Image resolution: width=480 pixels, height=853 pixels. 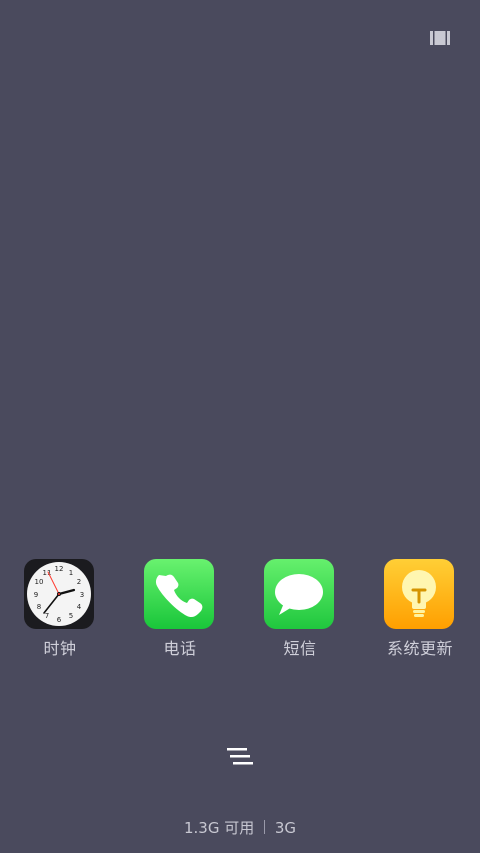 I want to click on svg-text: 12, so click(x=59, y=569).